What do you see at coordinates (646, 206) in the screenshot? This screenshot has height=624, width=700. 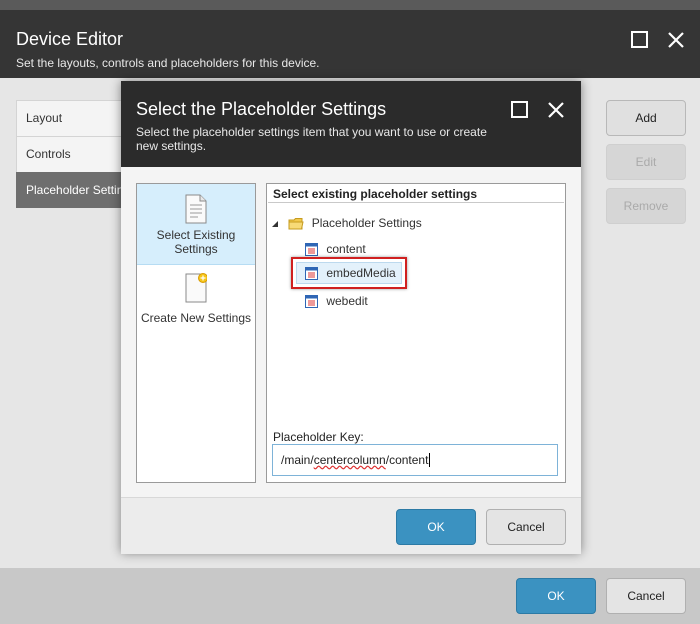 I see `remove-button: Remove` at bounding box center [646, 206].